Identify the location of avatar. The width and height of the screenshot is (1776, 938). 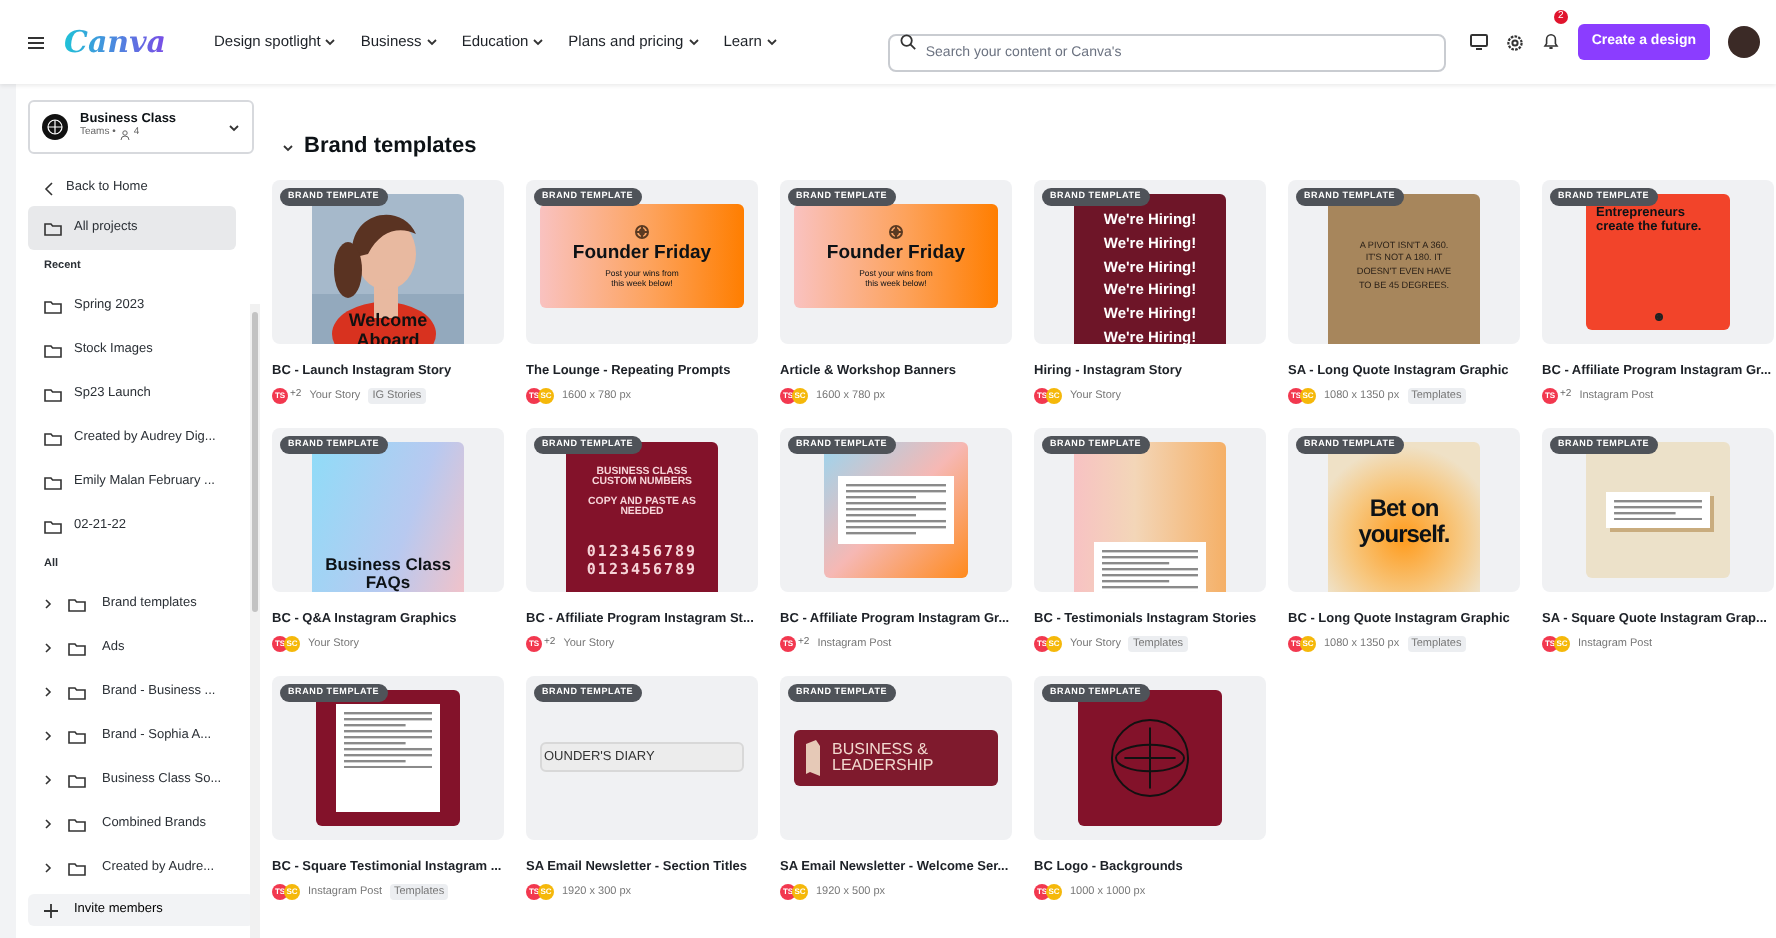
(1744, 42).